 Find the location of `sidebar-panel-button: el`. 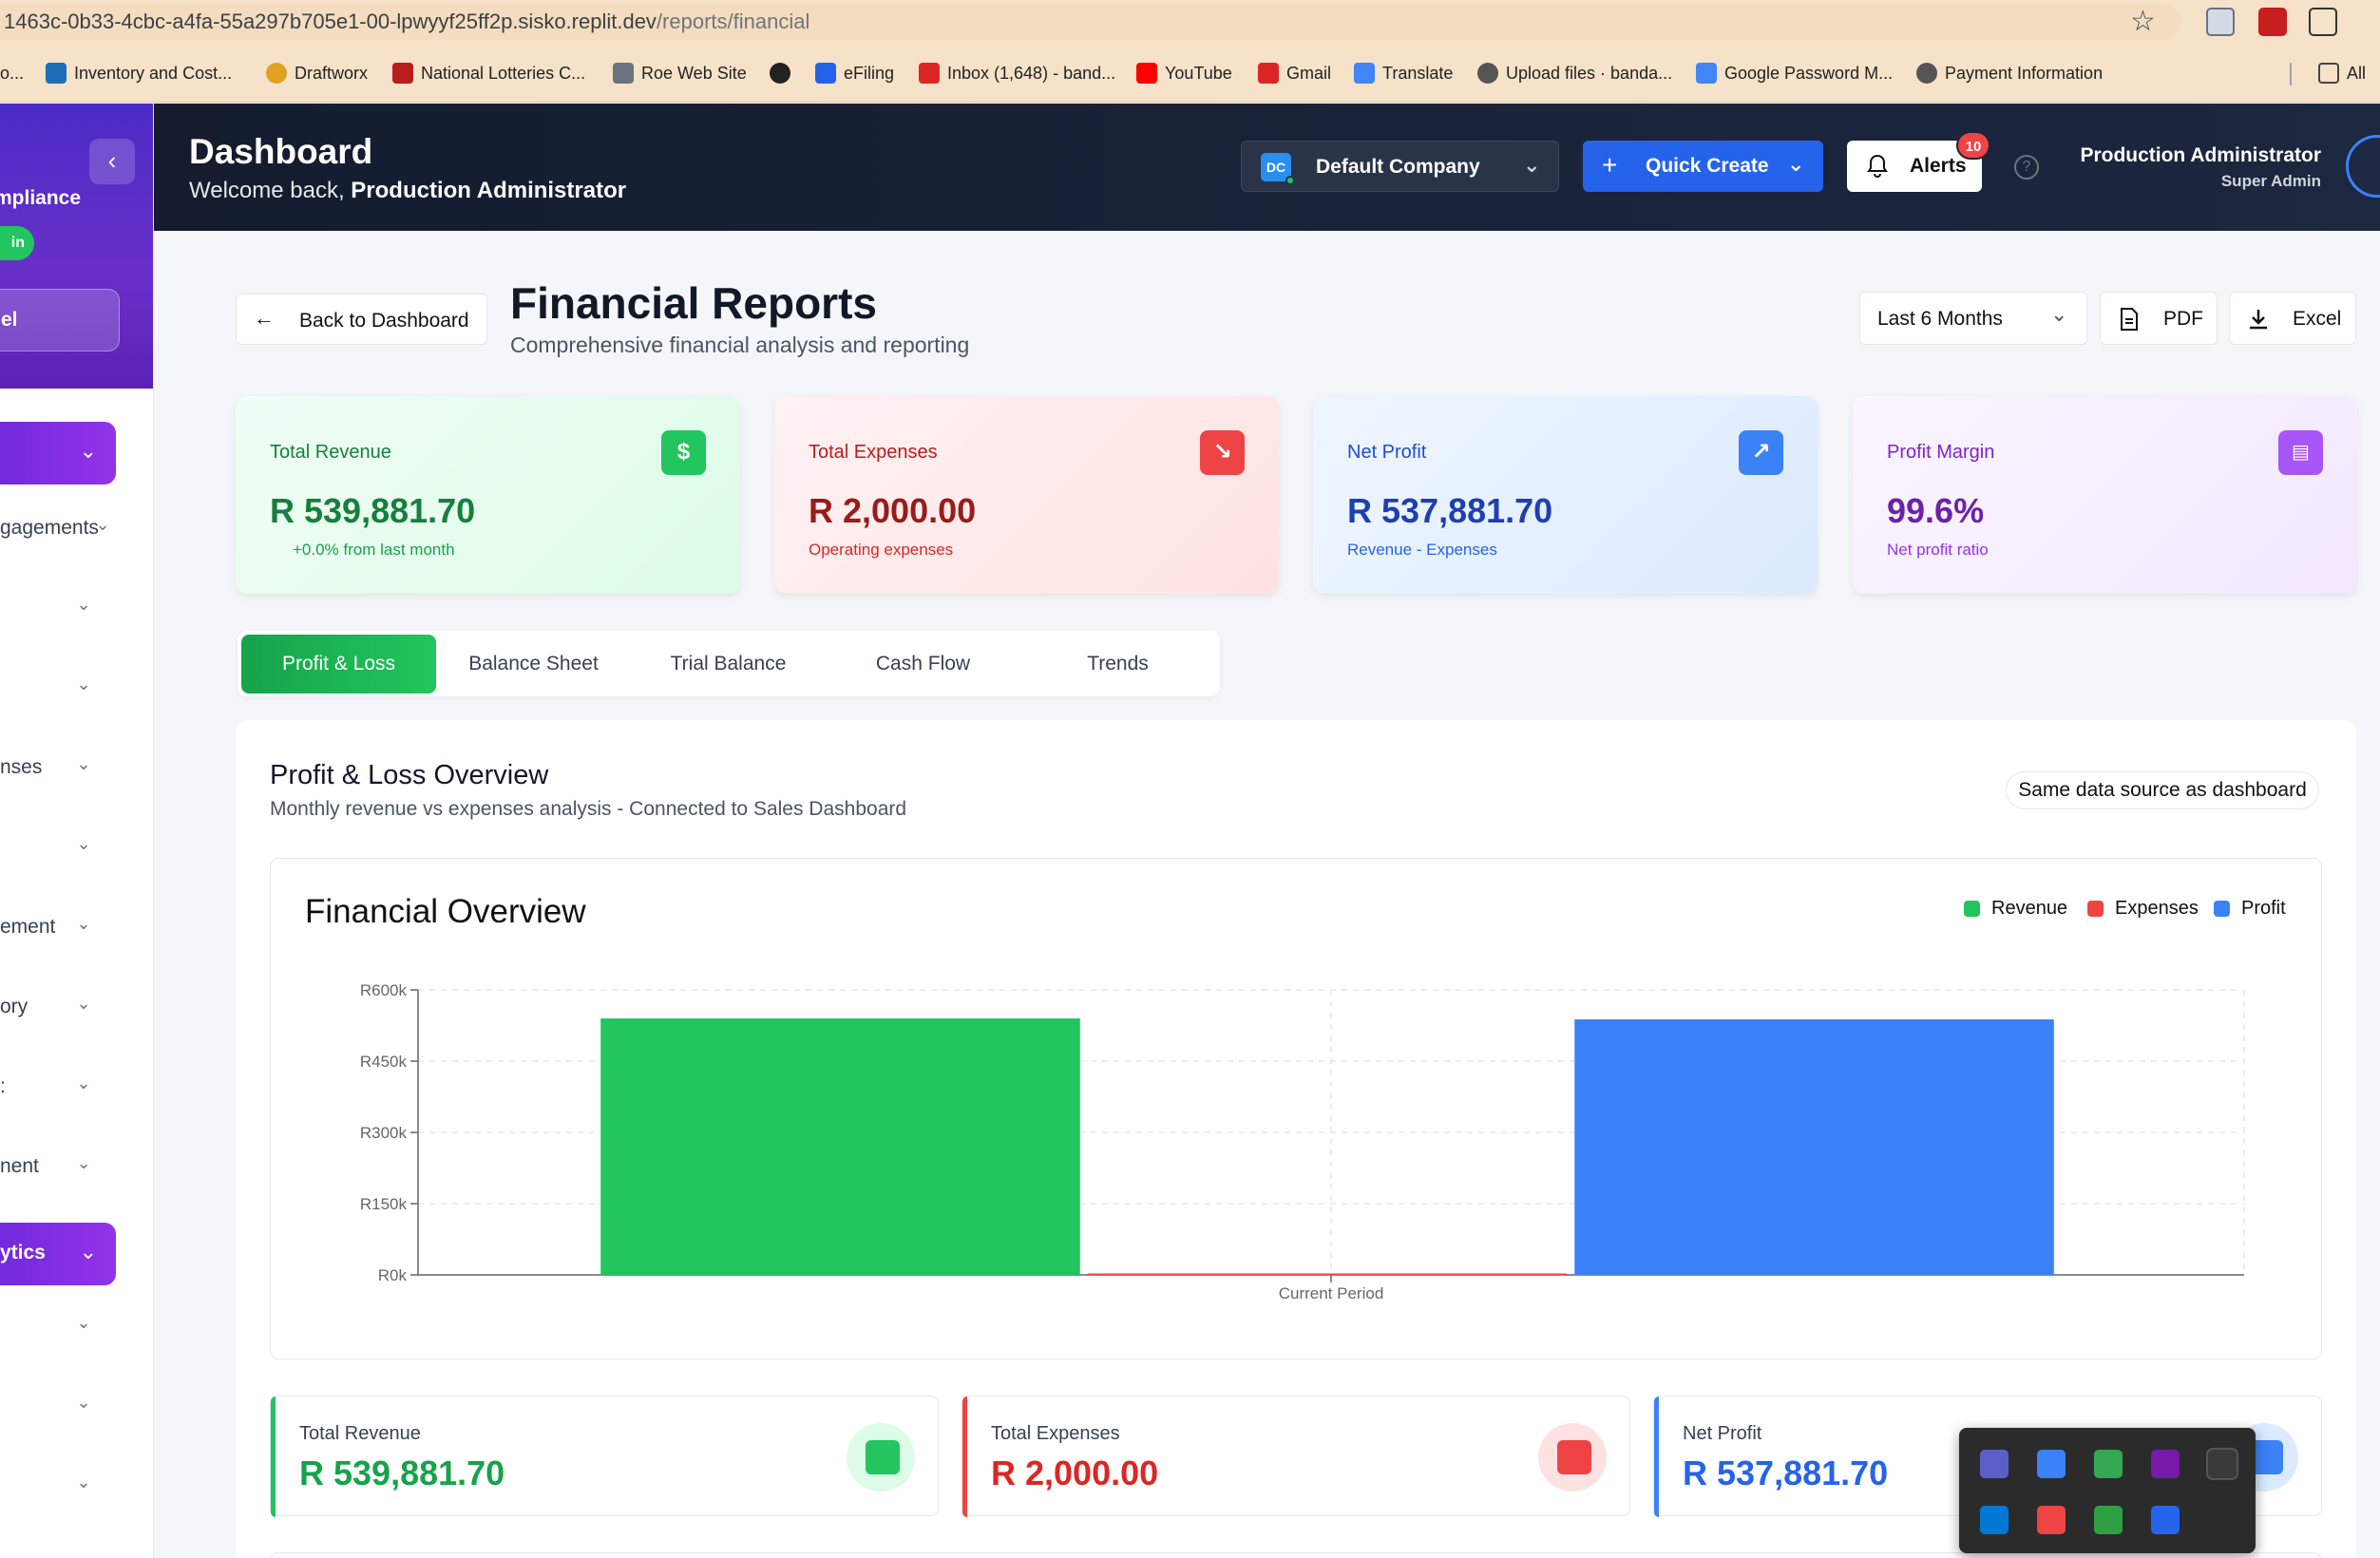

sidebar-panel-button: el is located at coordinates (60, 320).